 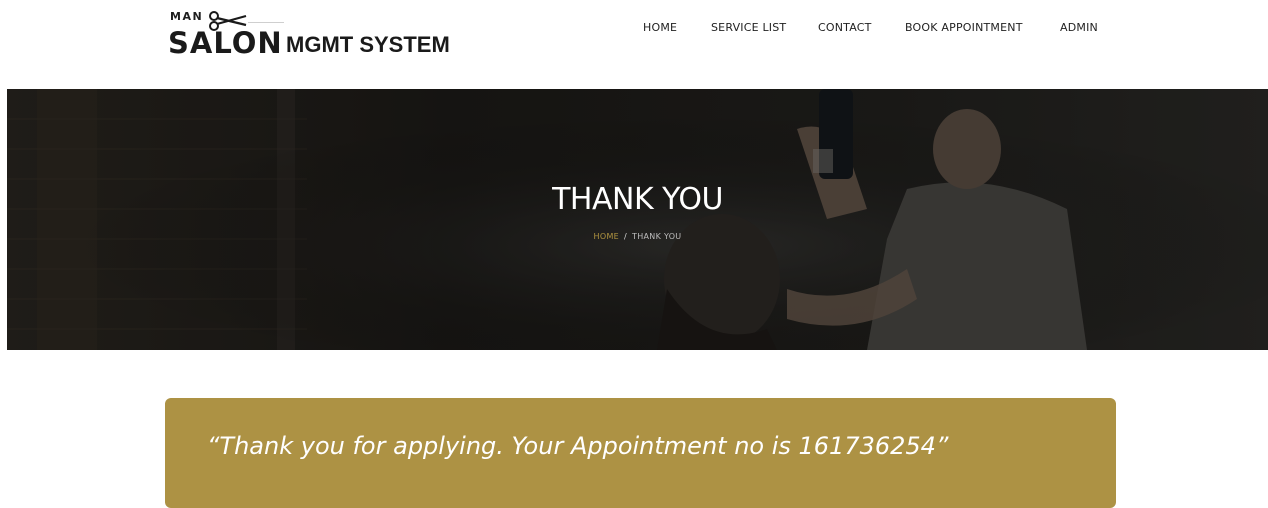 I want to click on breadcrumb-current: THANK YOU, so click(x=657, y=236).